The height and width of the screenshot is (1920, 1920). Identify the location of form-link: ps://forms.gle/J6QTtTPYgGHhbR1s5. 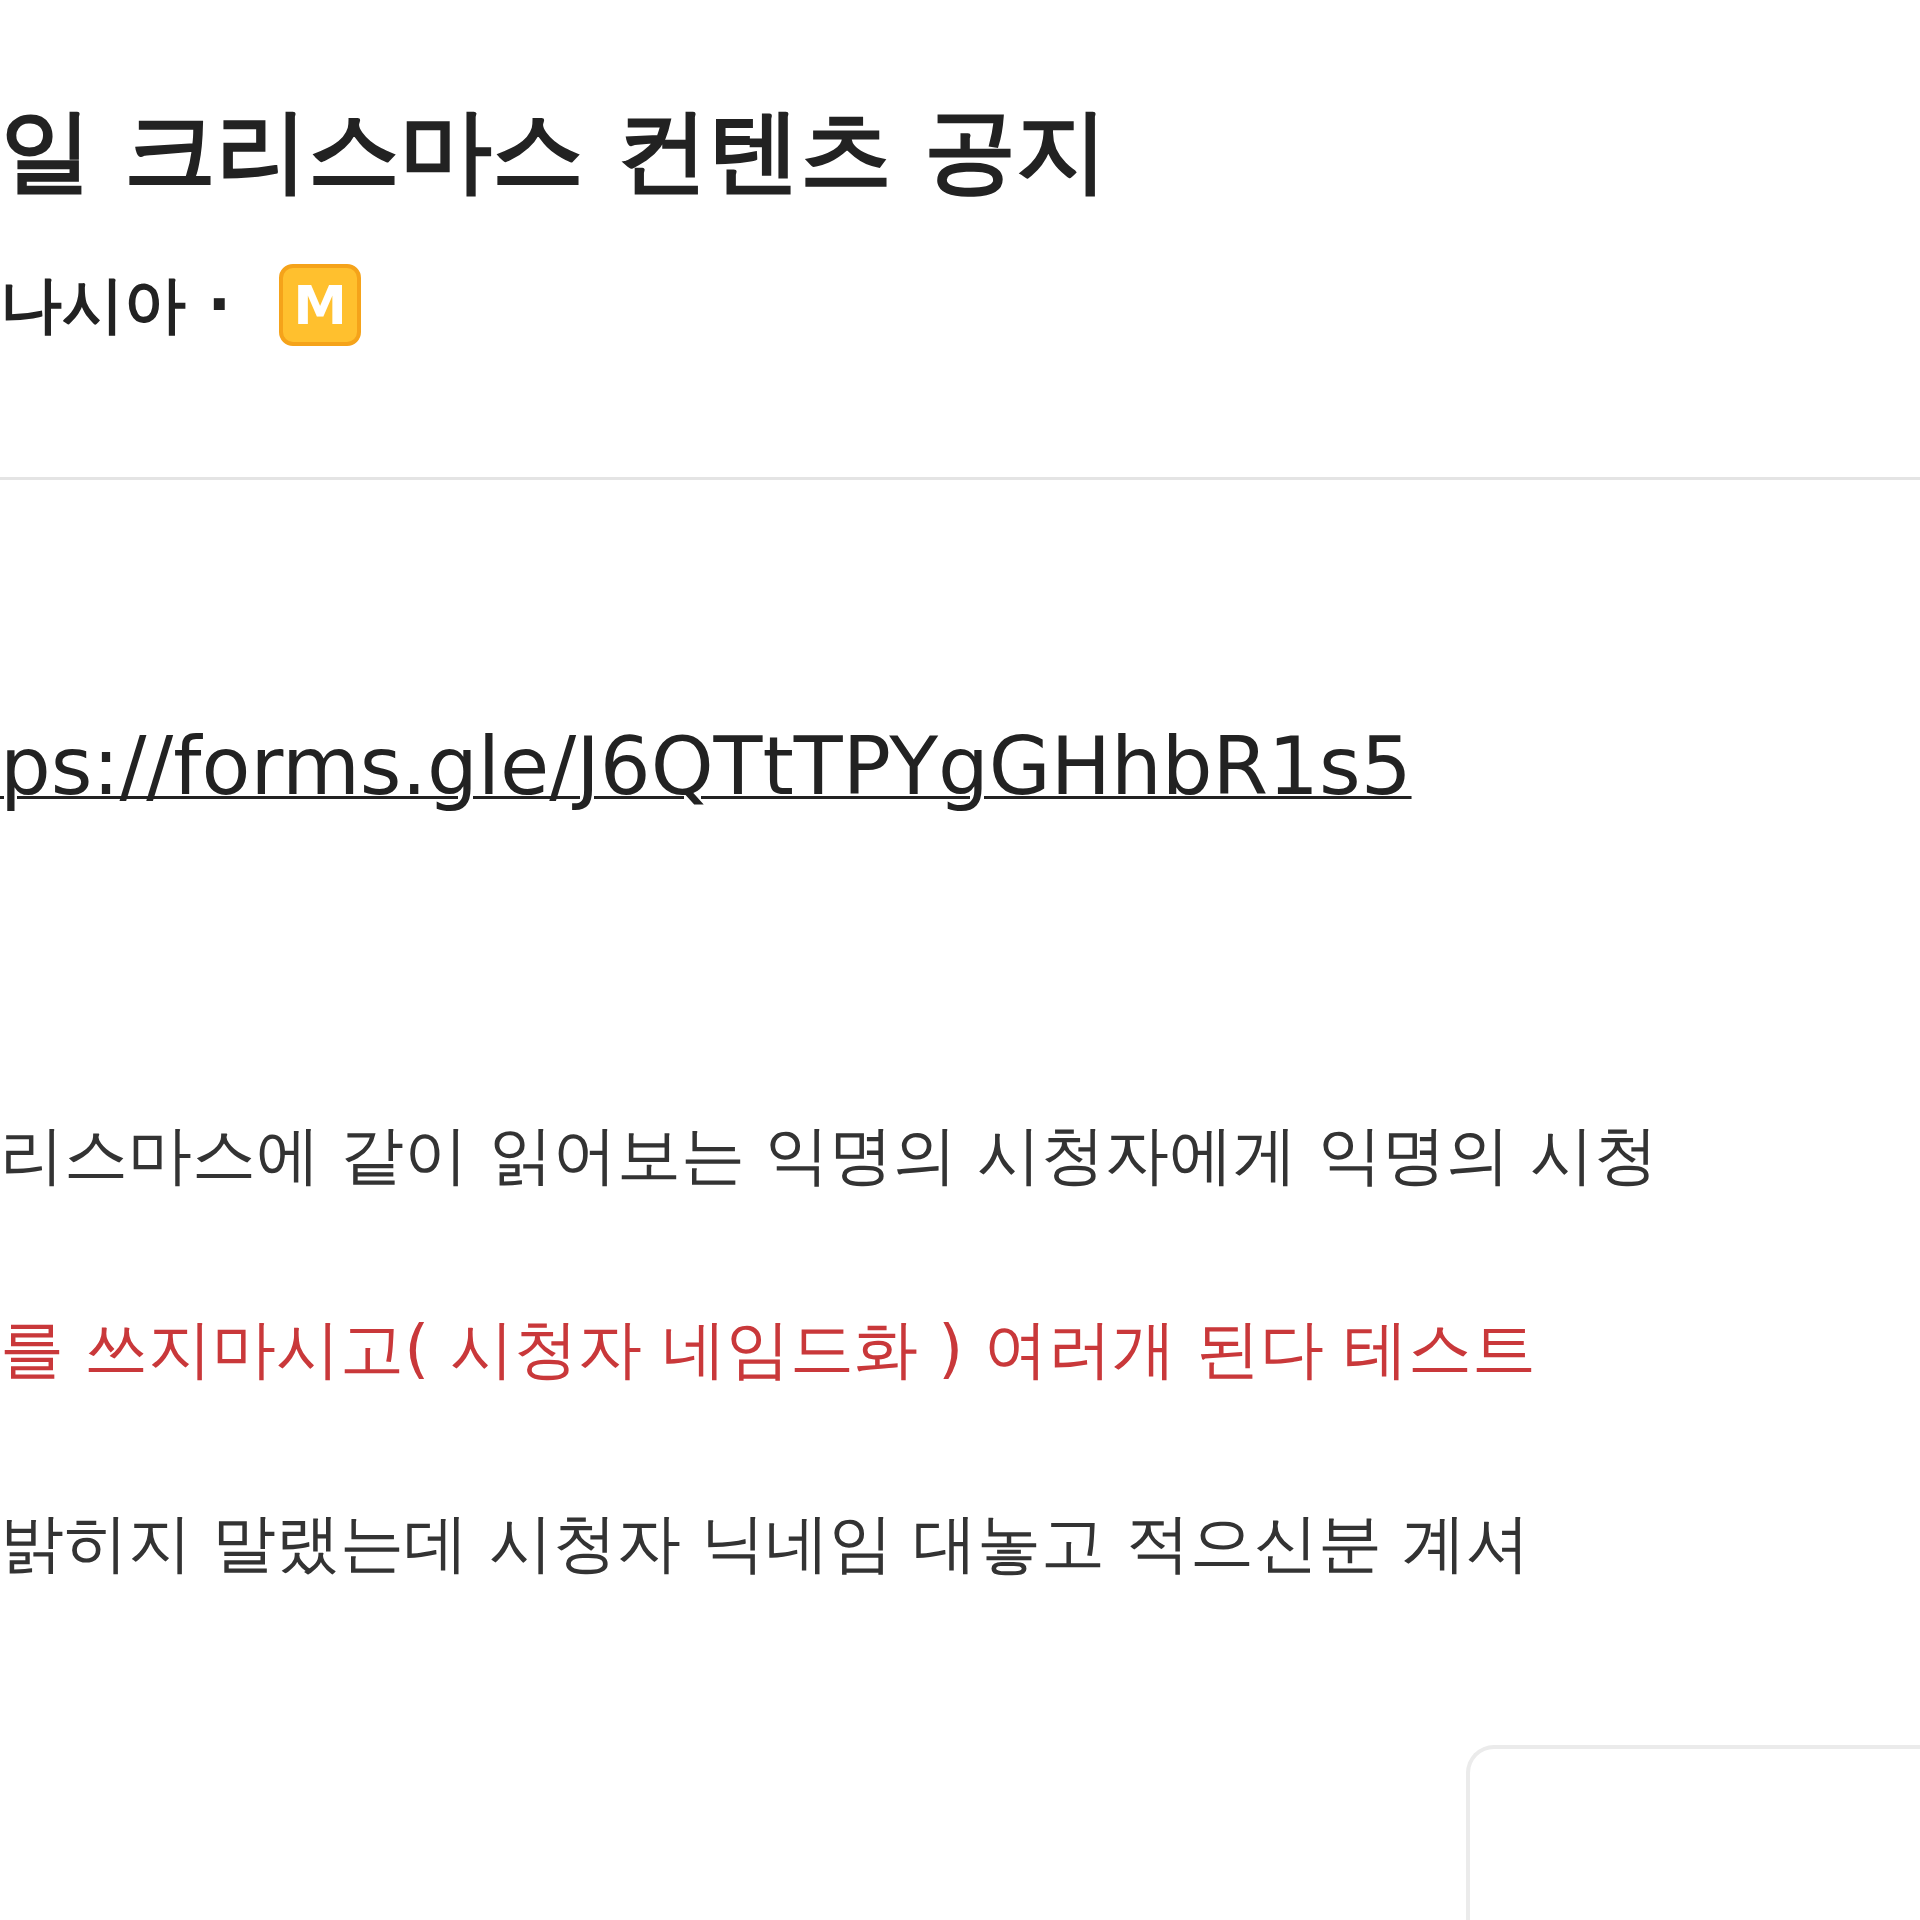
(706, 767).